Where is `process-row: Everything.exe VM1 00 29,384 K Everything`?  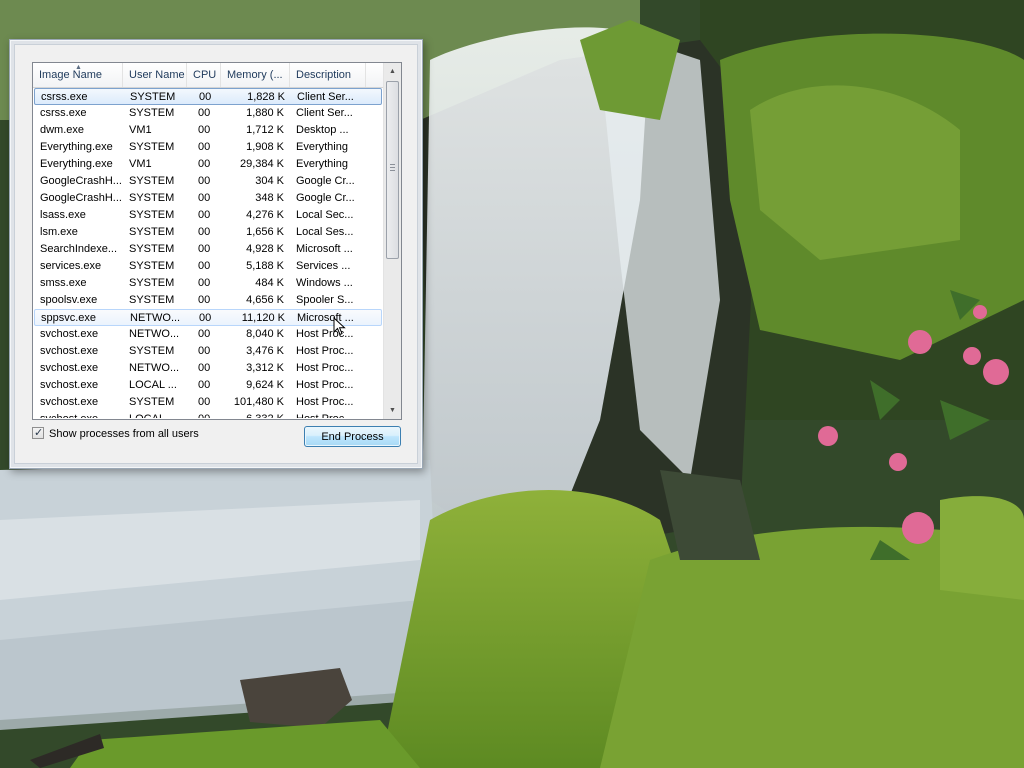 process-row: Everything.exe VM1 00 29,384 K Everything is located at coordinates (208, 164).